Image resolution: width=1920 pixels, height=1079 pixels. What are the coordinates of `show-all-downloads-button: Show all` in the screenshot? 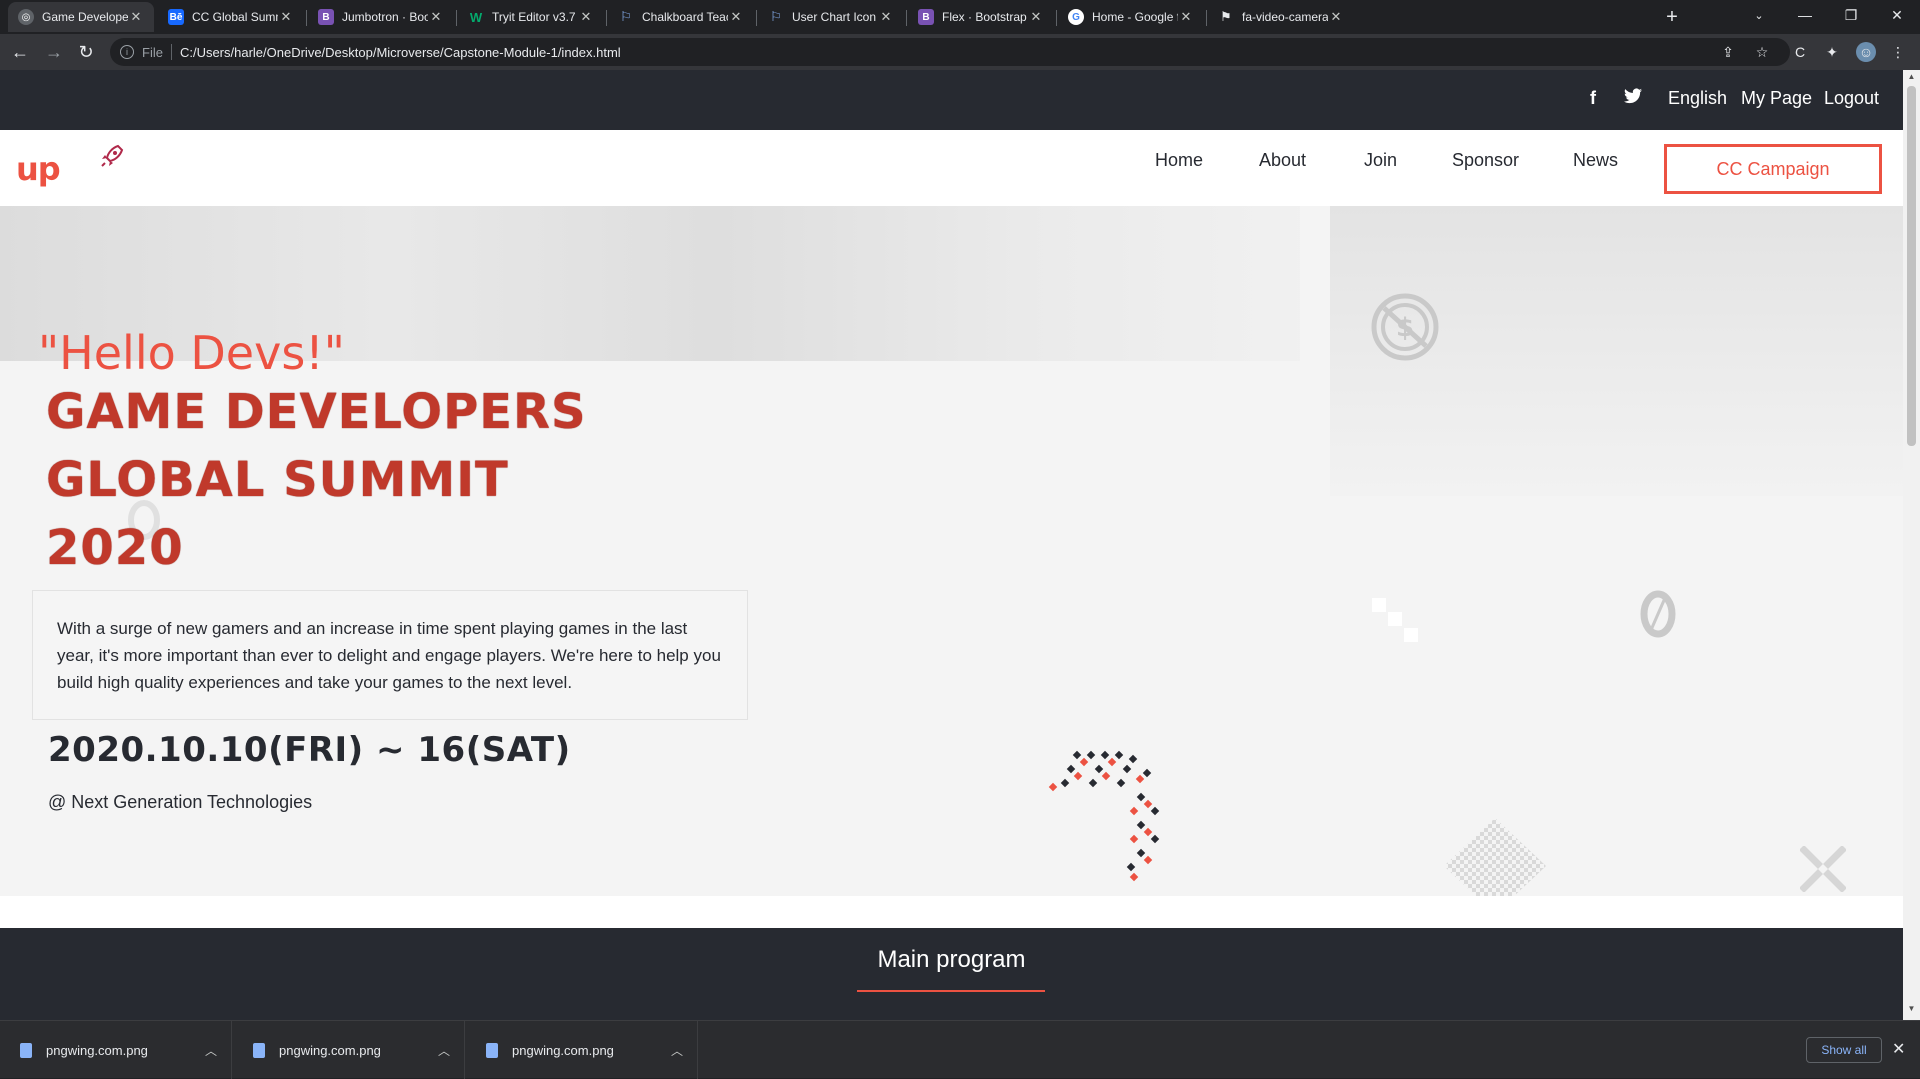 It's located at (1844, 1050).